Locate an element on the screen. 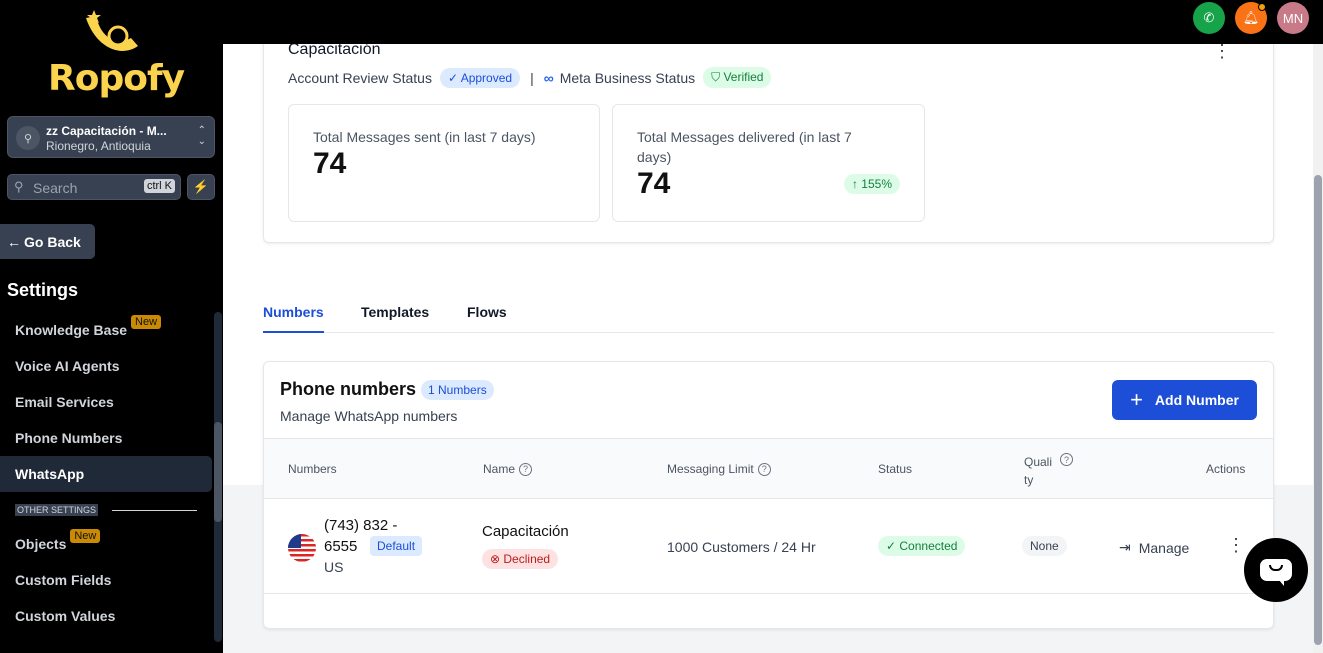  location-sub: Rionegro, Antioquia is located at coordinates (98, 146).